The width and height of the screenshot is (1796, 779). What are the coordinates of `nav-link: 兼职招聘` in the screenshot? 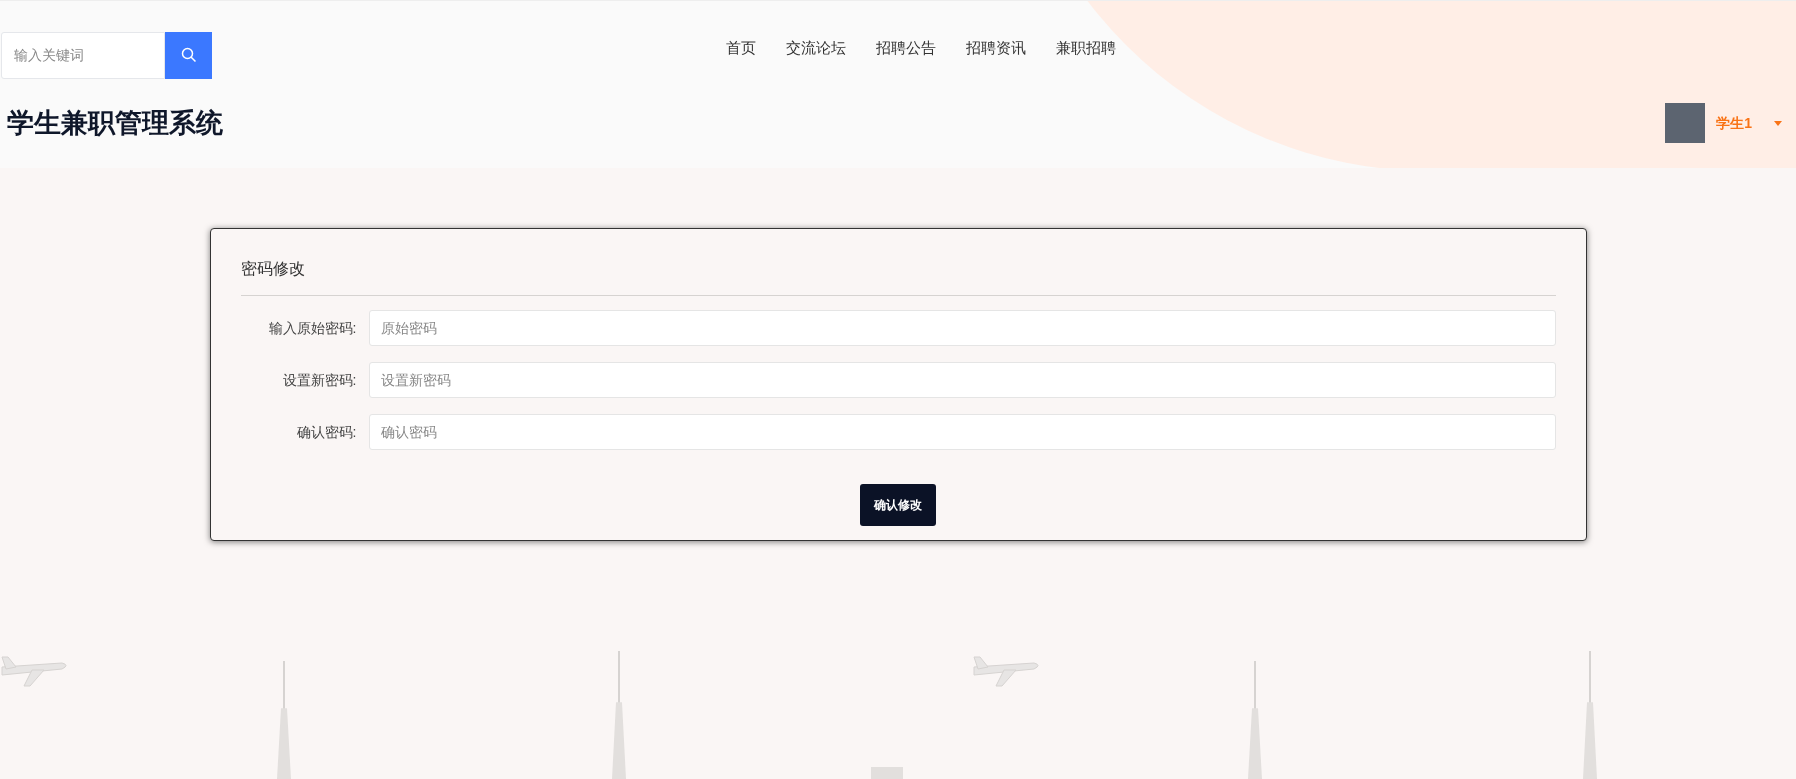 It's located at (1086, 48).